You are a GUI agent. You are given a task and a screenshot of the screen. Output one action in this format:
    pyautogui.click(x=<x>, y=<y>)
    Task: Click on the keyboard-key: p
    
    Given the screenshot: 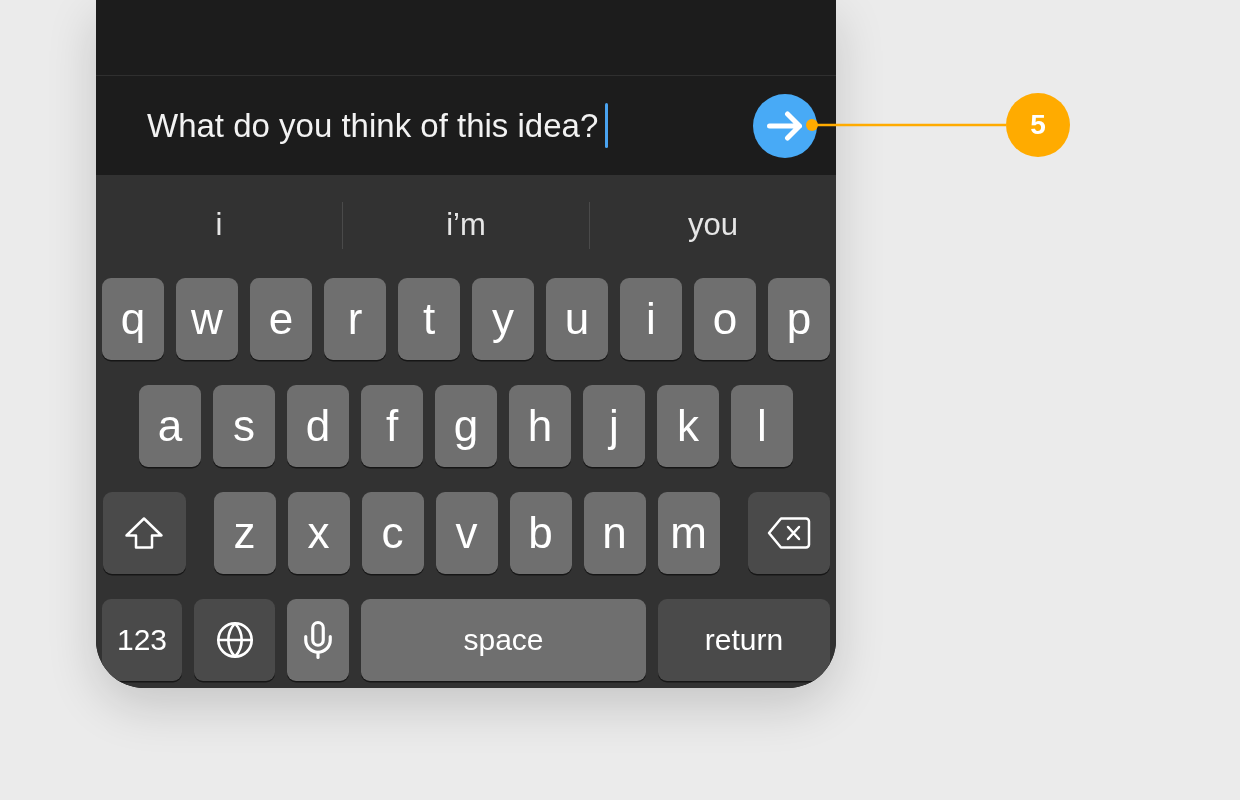 What is the action you would take?
    pyautogui.click(x=799, y=319)
    